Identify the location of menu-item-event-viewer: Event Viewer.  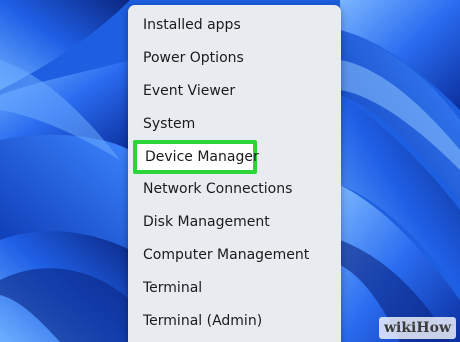
(234, 91).